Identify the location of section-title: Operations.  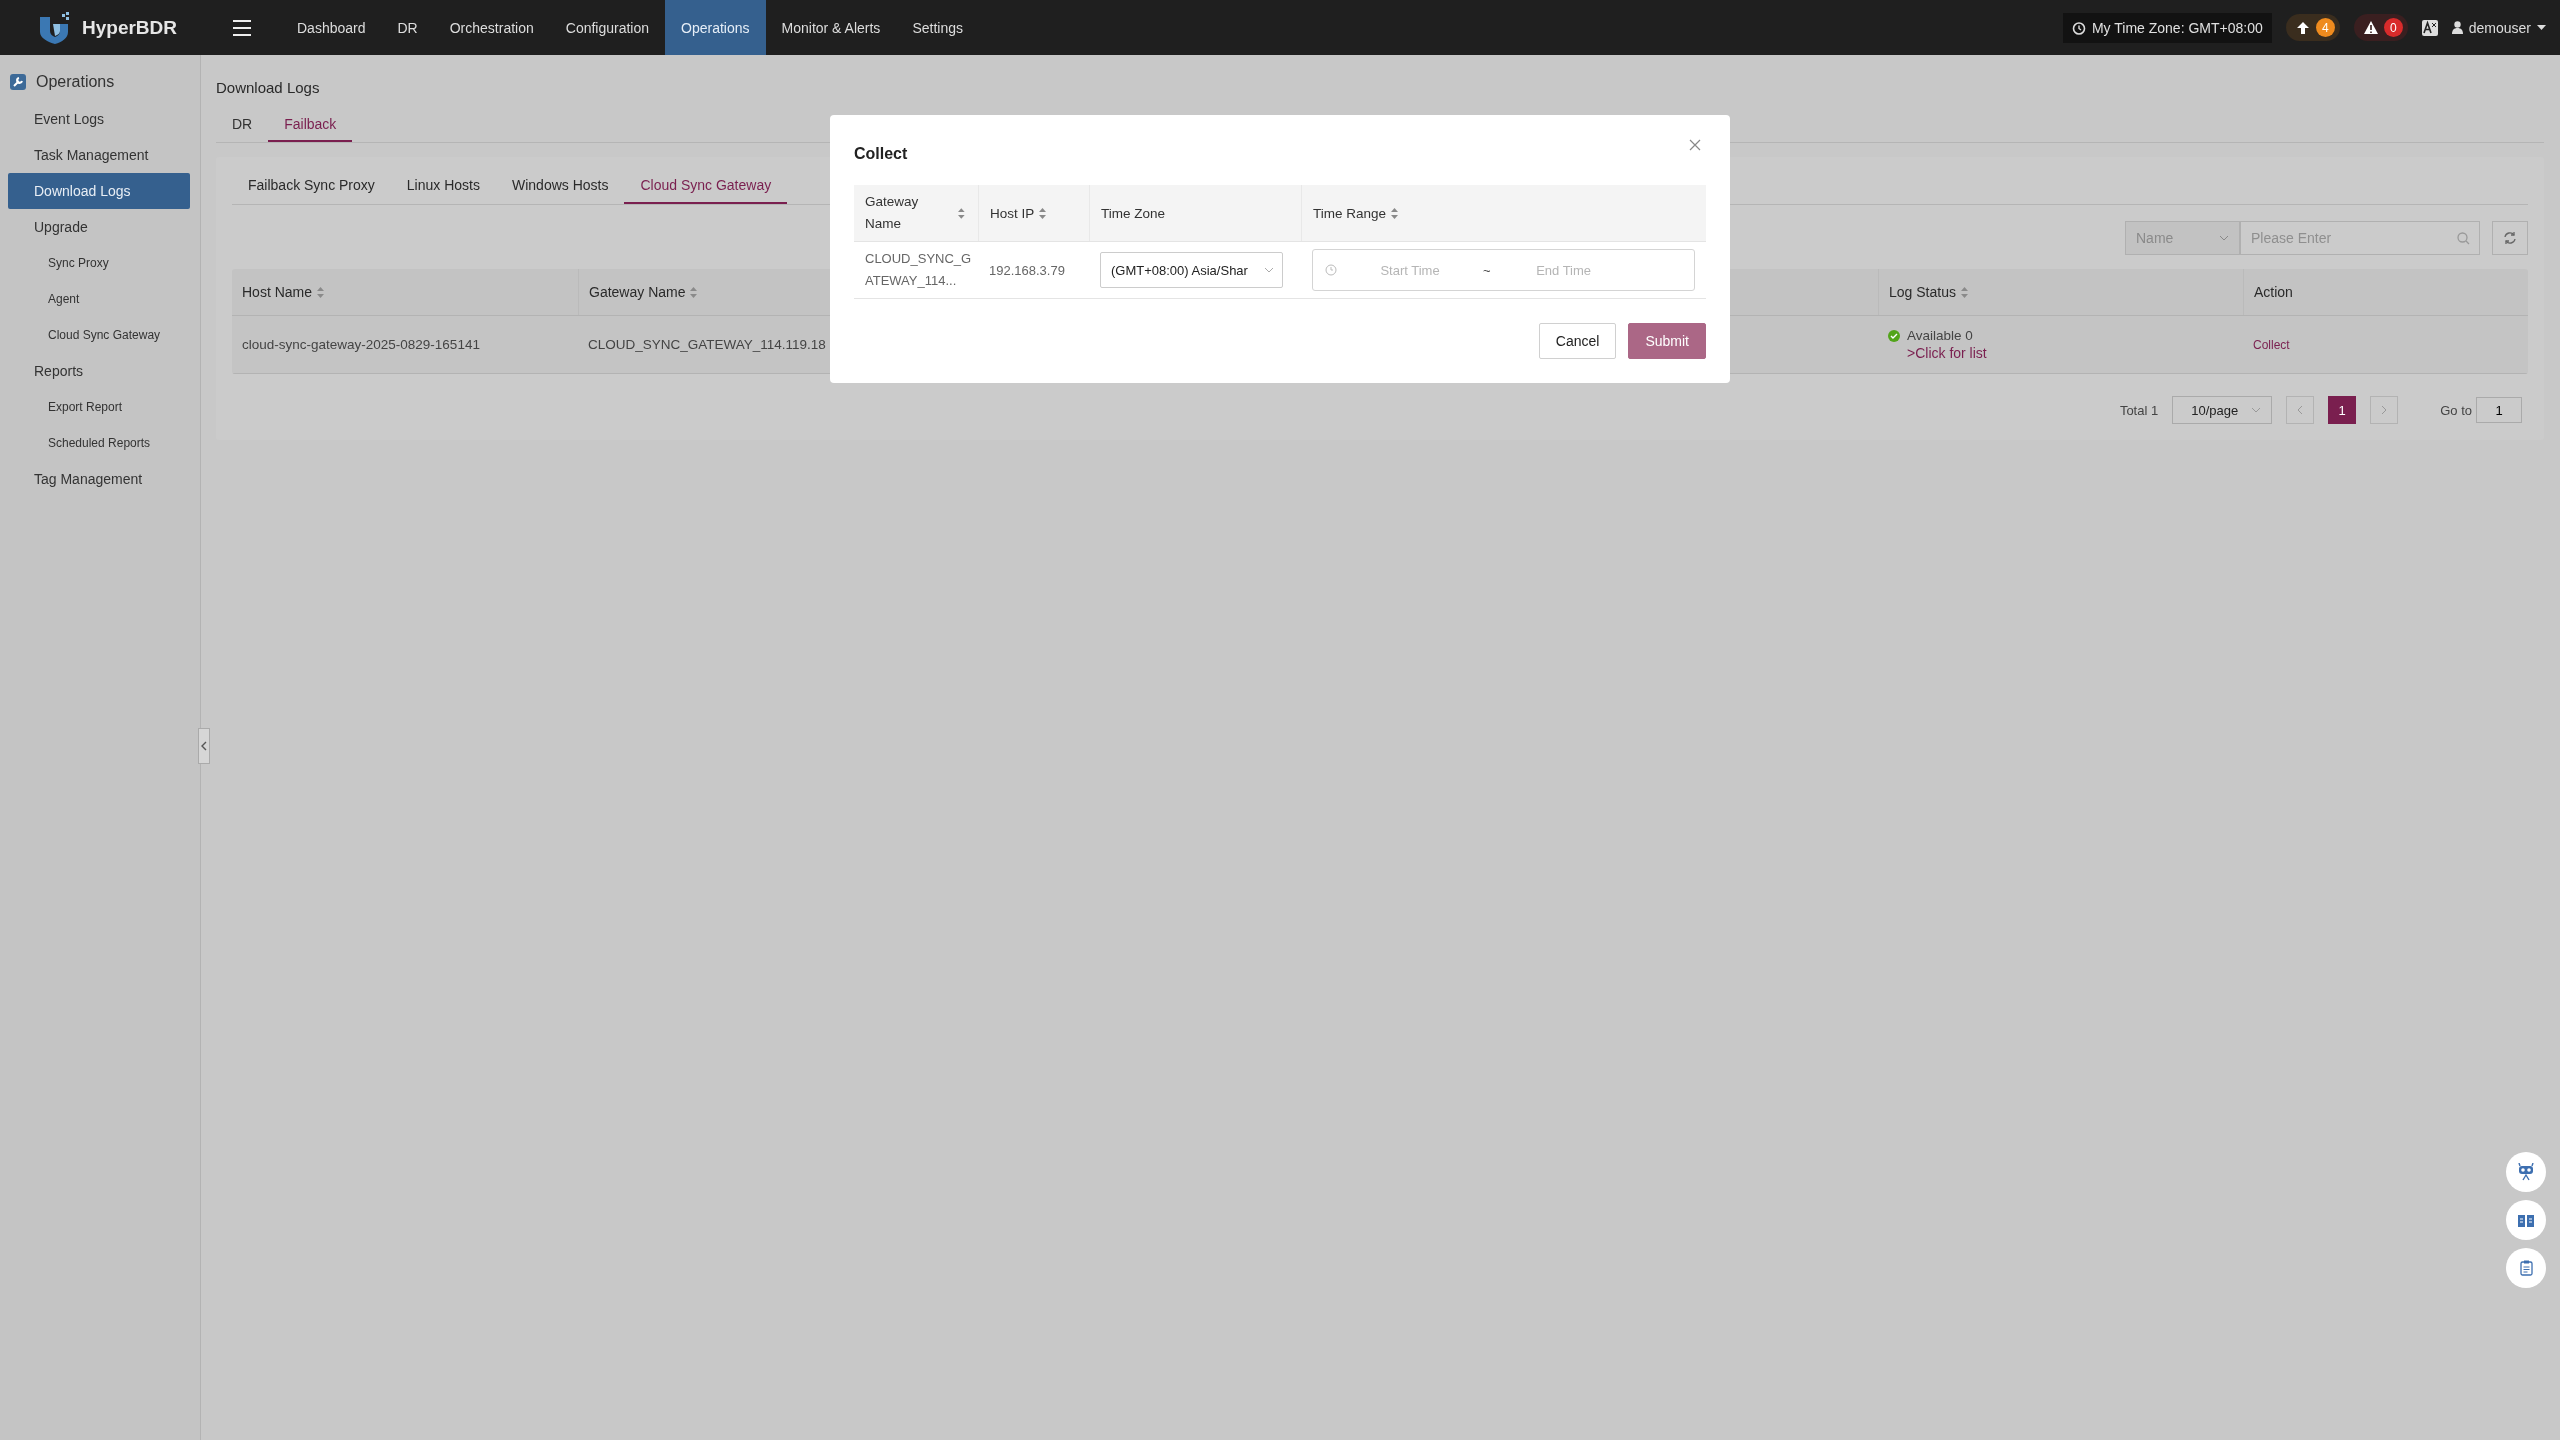
(75, 82).